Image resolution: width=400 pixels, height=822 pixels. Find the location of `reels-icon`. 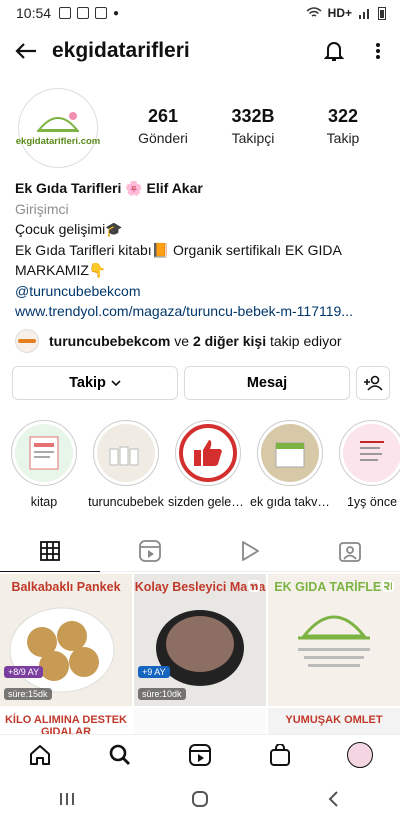

reels-icon is located at coordinates (150, 550).